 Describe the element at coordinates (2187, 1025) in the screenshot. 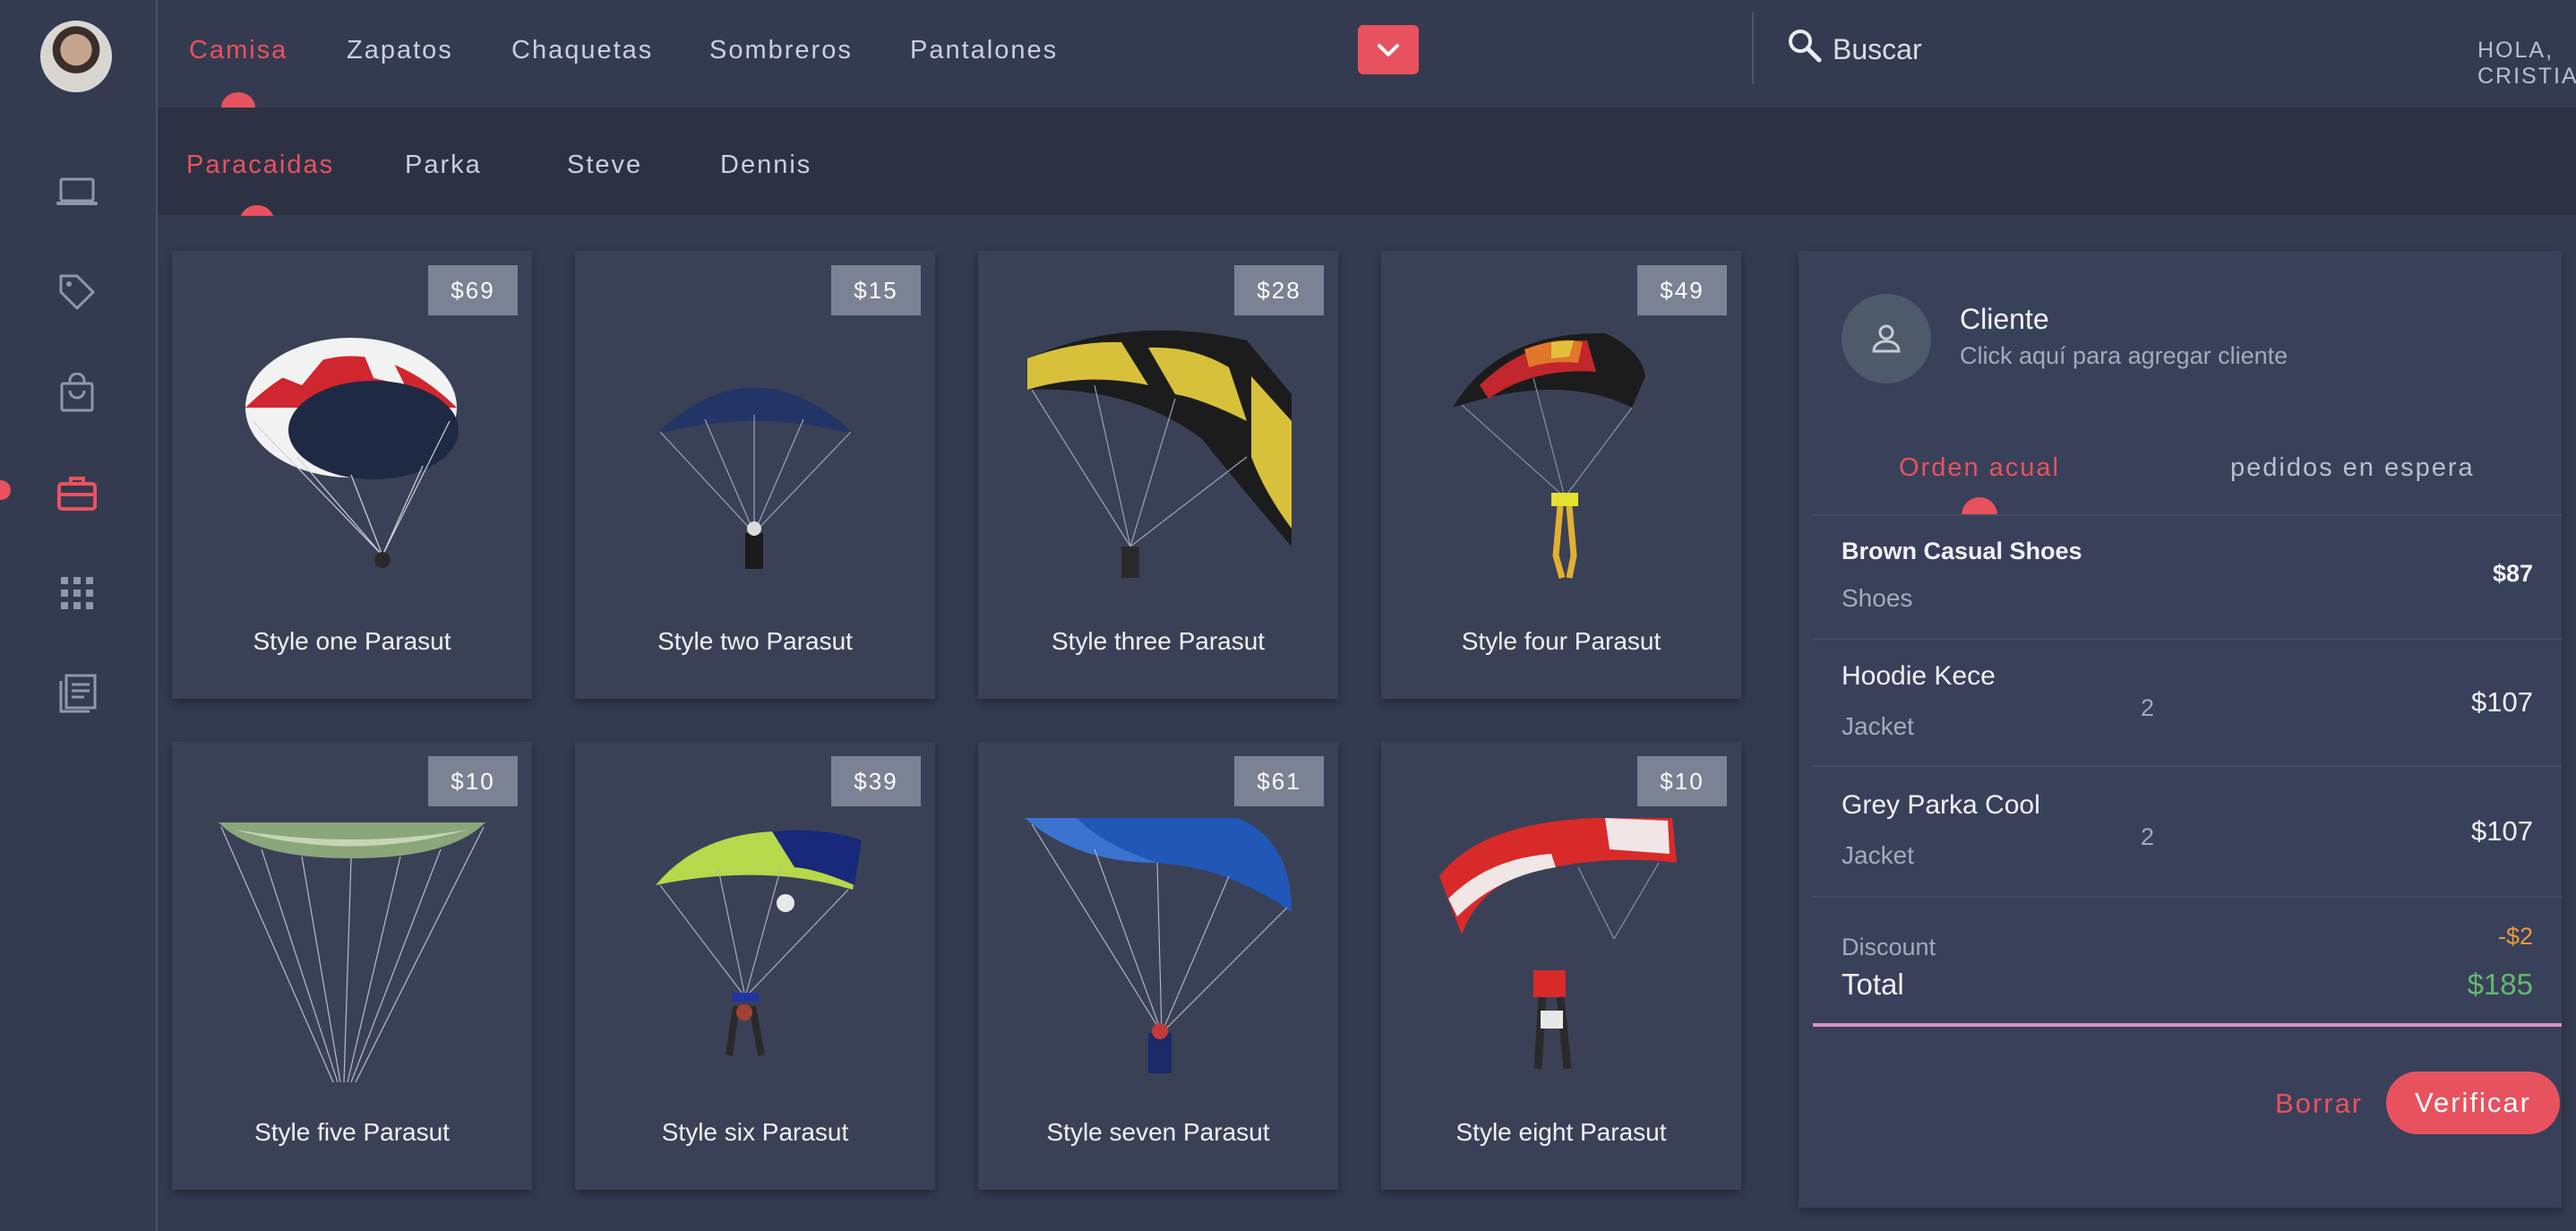

I see `total-underline` at that location.